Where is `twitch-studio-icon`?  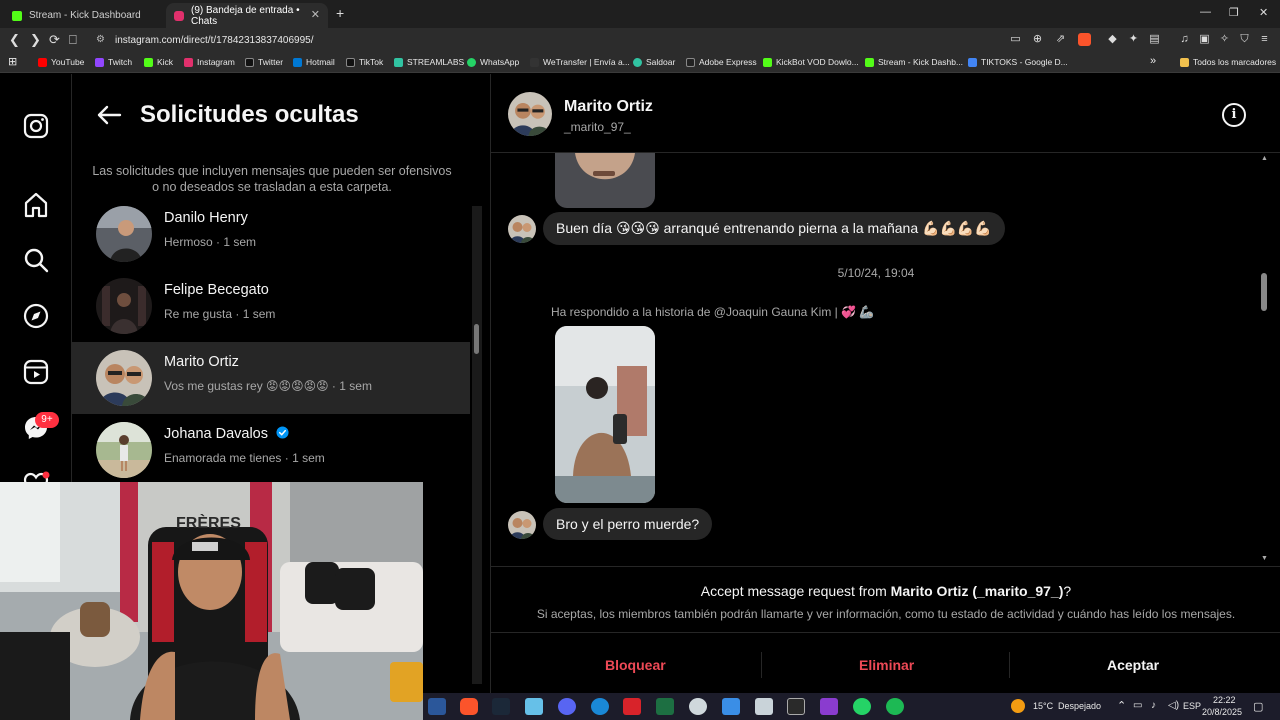 twitch-studio-icon is located at coordinates (829, 706).